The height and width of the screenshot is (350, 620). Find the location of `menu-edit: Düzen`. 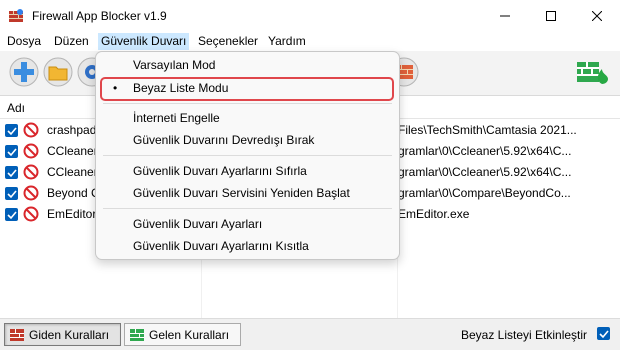

menu-edit: Düzen is located at coordinates (71, 41).